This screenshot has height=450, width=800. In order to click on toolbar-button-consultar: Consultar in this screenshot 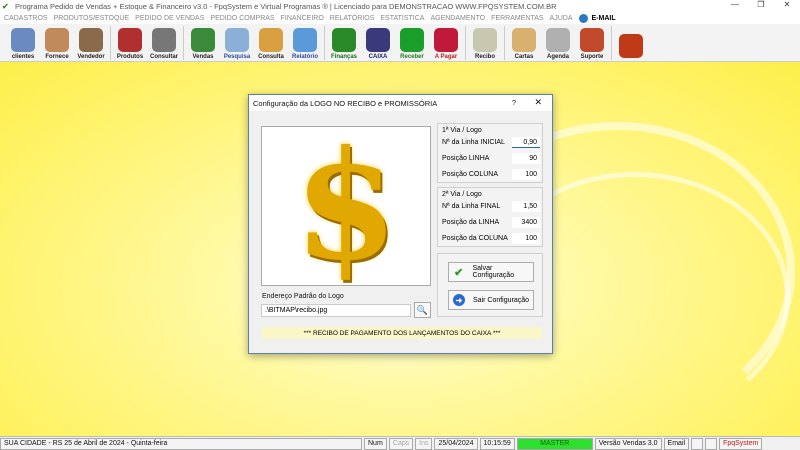, I will do `click(164, 43)`.